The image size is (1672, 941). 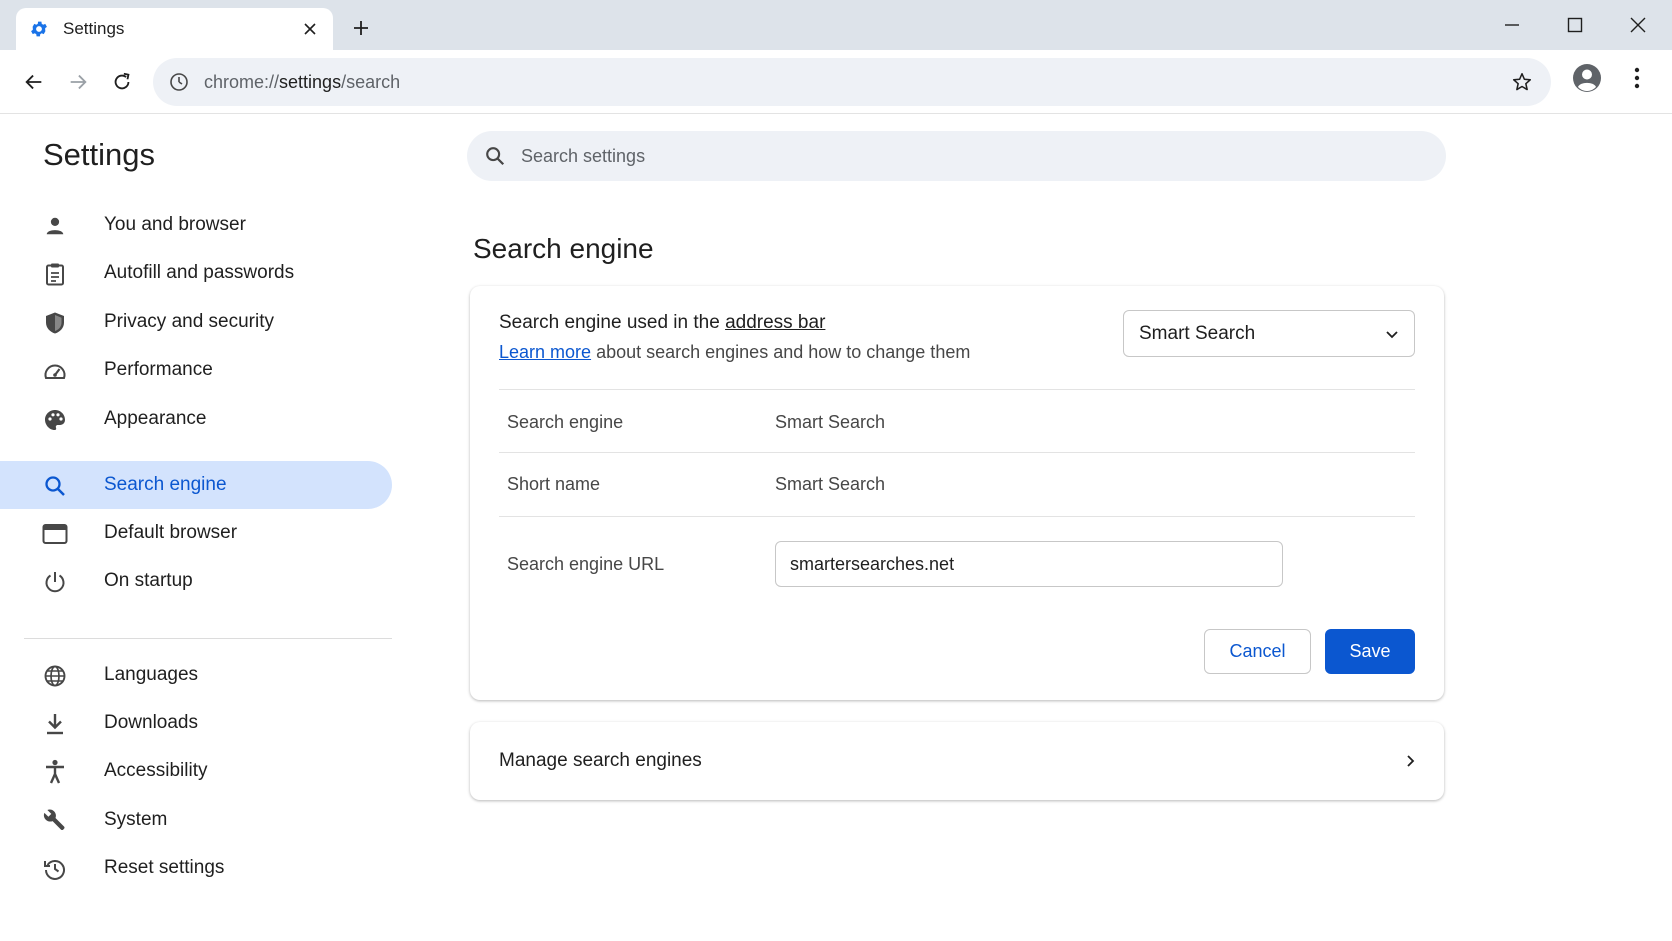 I want to click on address-bar: chrome://settings/search, so click(x=852, y=82).